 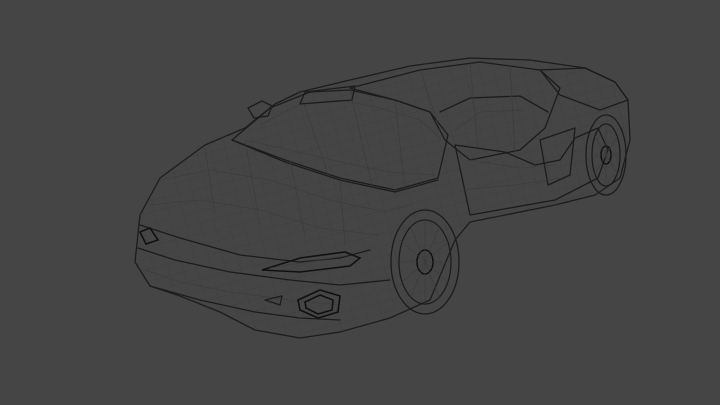 I want to click on rear-wheel, so click(x=606, y=155).